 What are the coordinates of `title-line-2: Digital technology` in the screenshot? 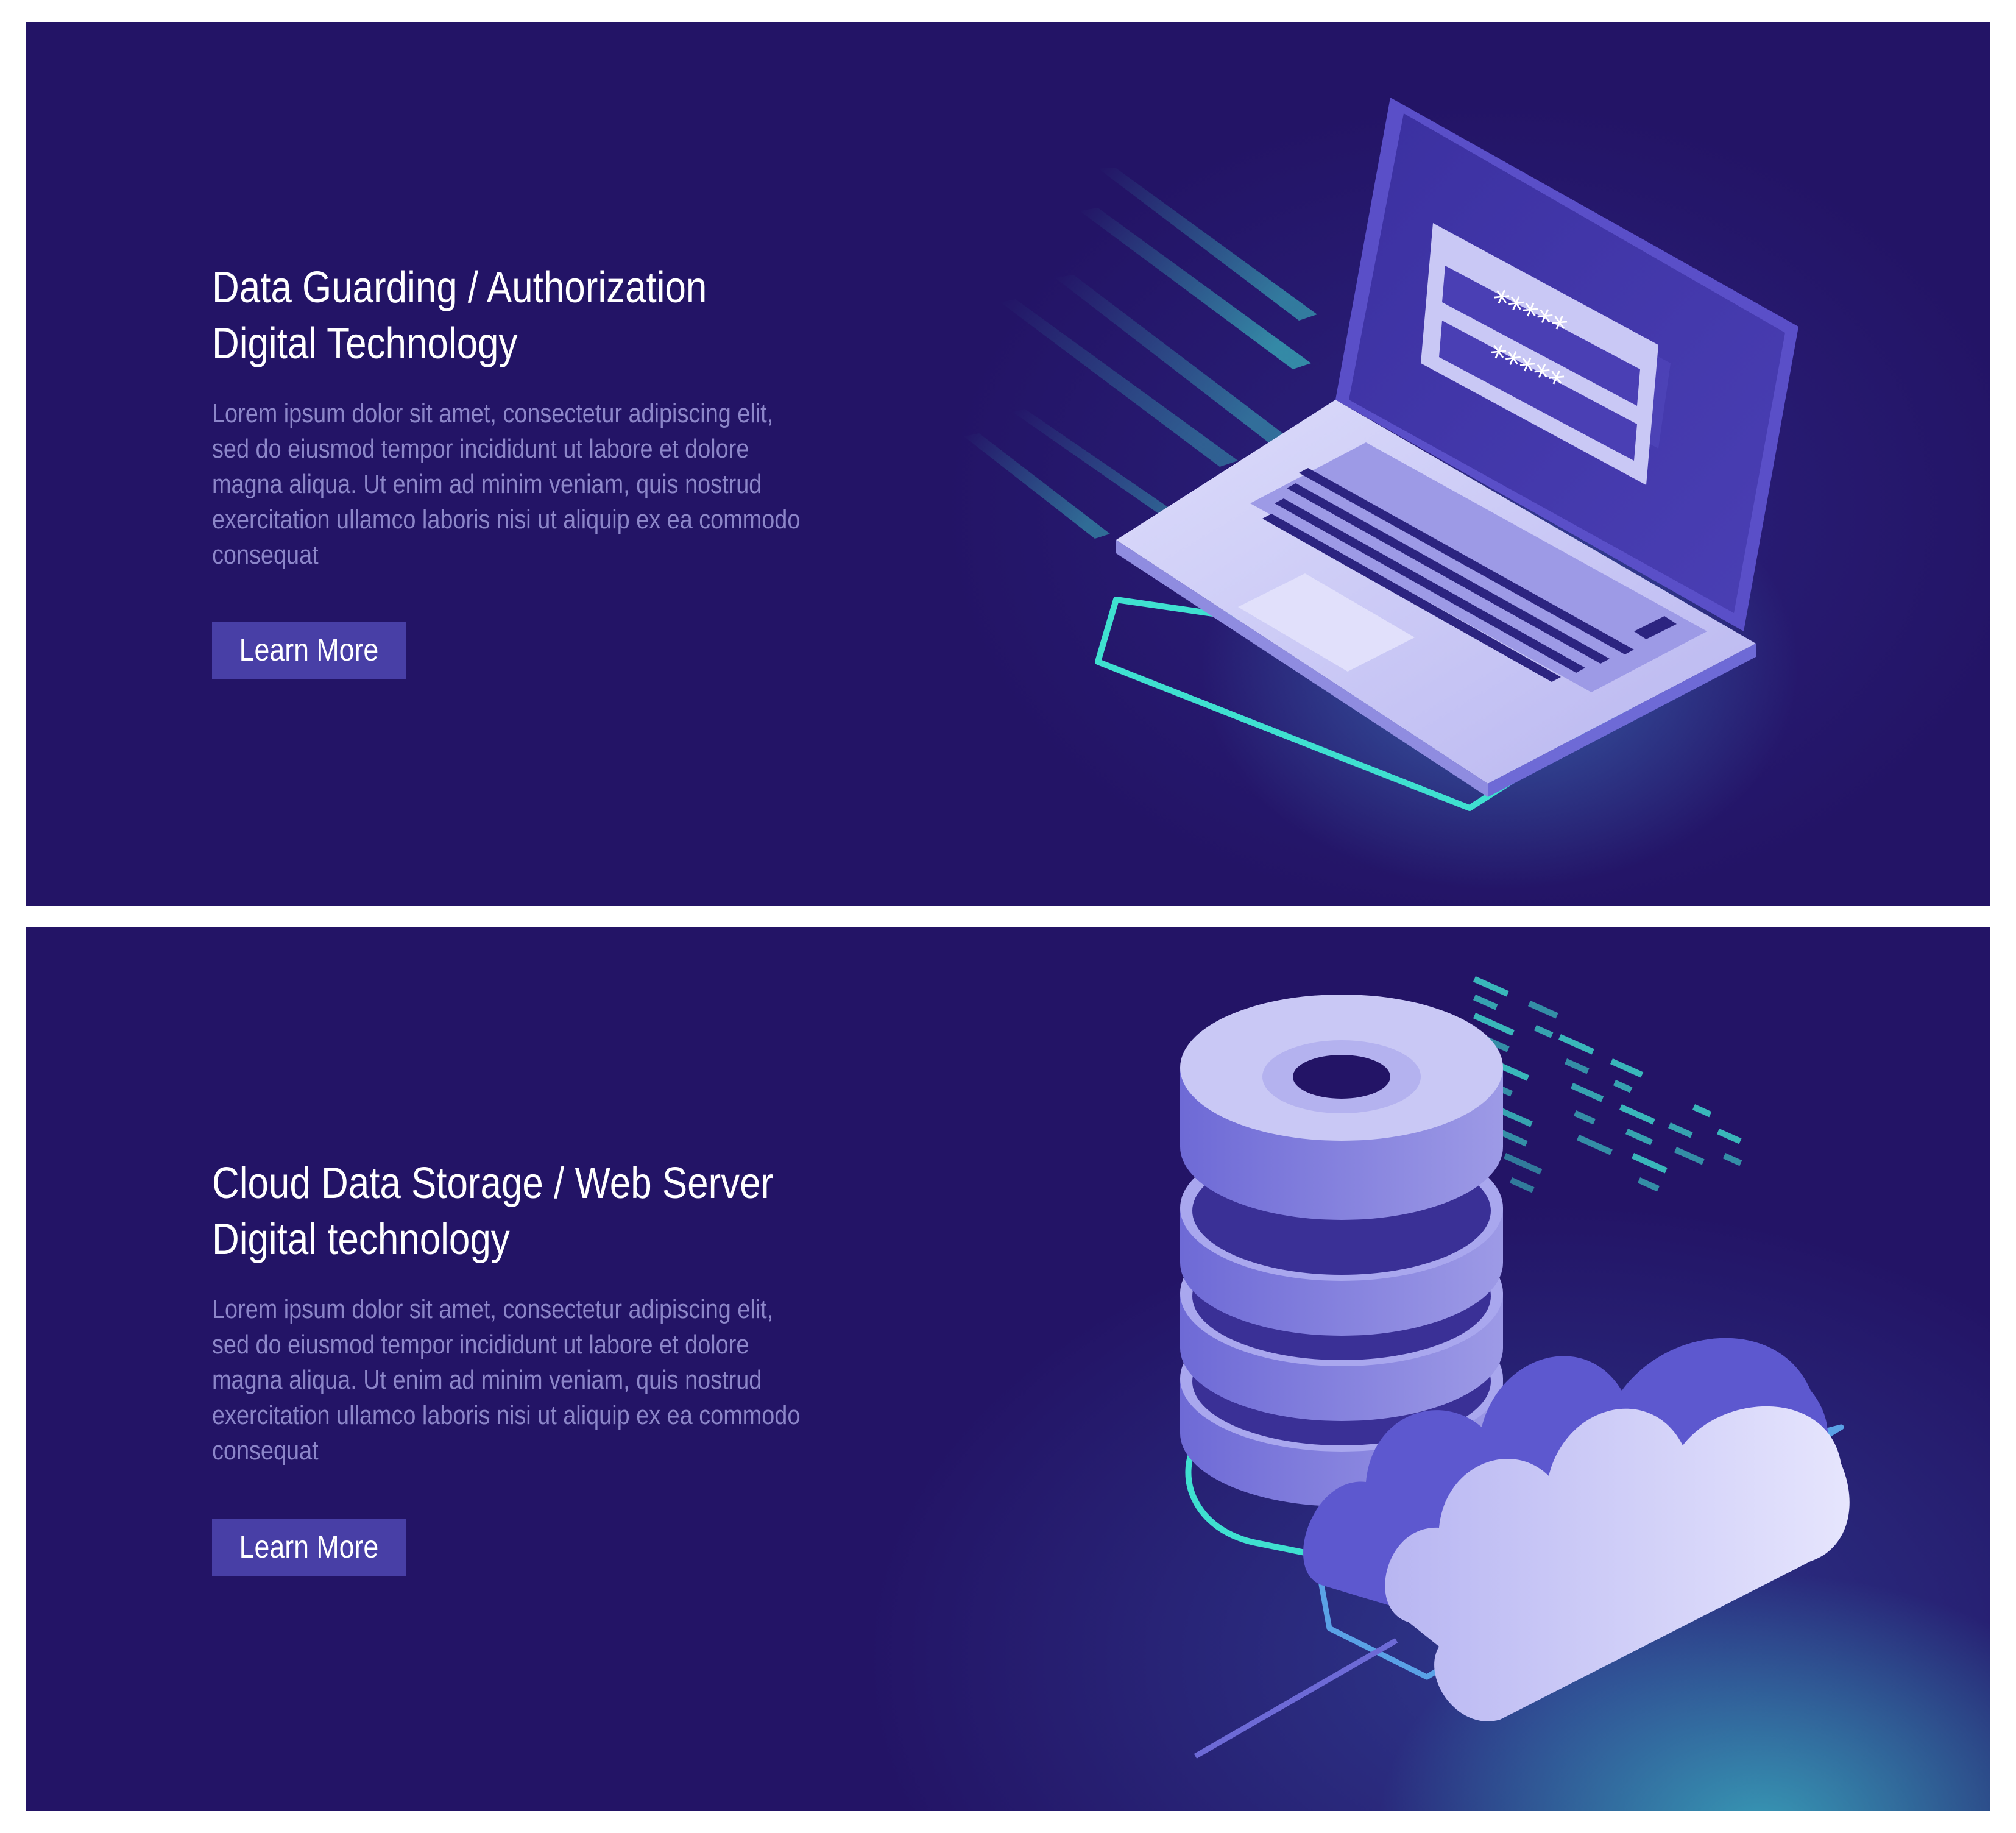 It's located at (361, 1239).